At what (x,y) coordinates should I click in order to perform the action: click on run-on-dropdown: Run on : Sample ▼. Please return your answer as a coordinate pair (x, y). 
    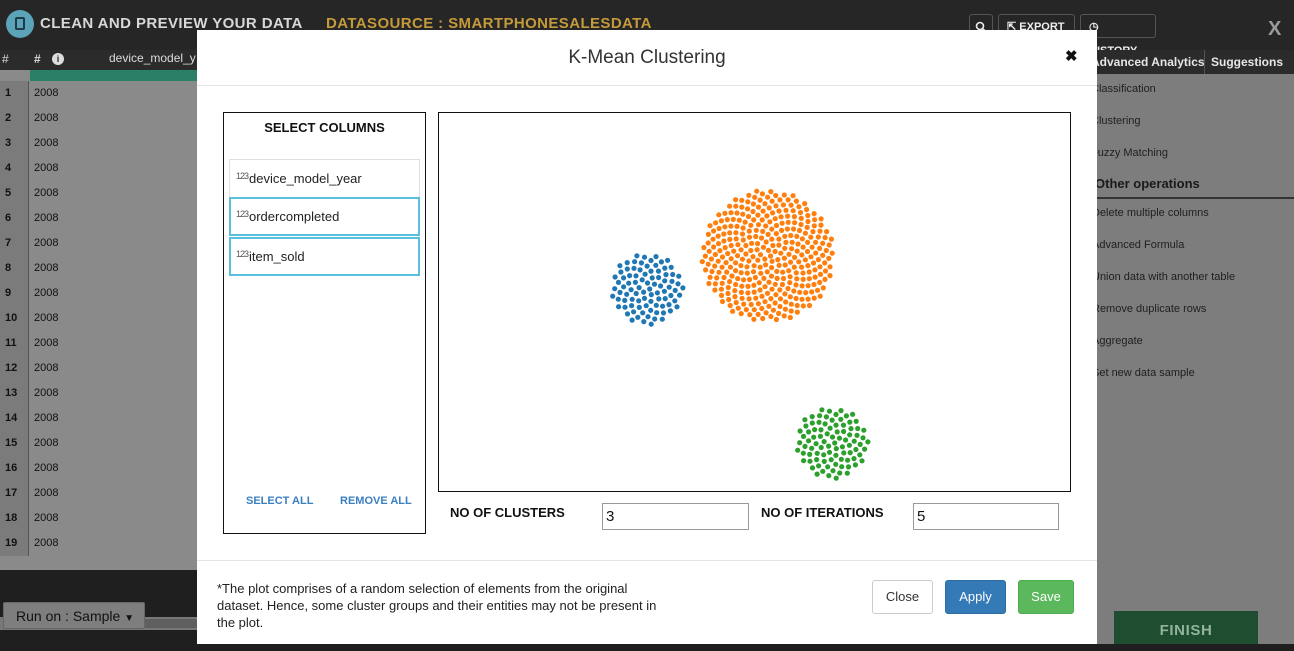
    Looking at the image, I should click on (74, 615).